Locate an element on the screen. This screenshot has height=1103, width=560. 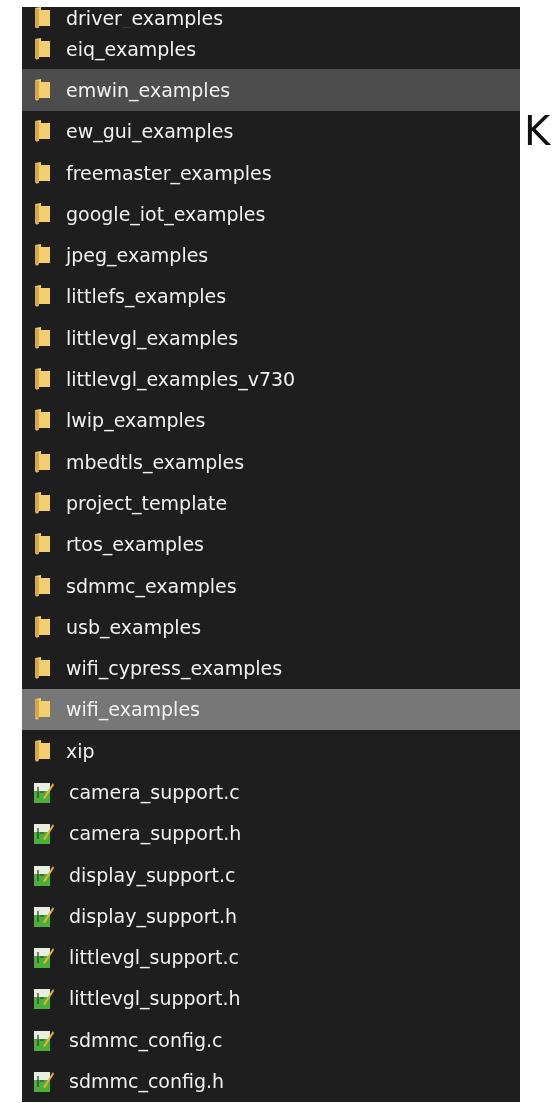
file-name: google_iot_examples is located at coordinates (166, 213).